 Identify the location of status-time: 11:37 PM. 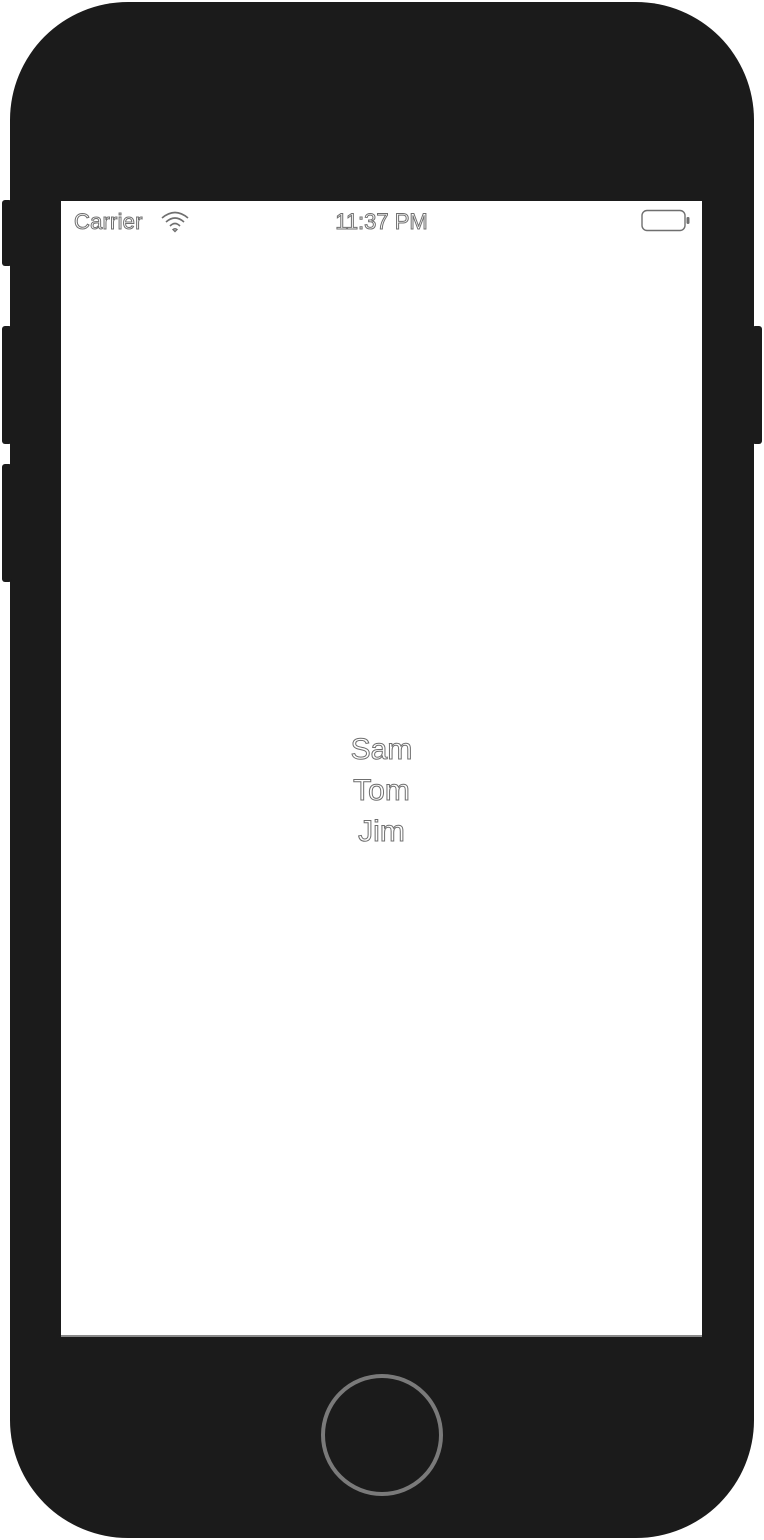
(382, 222).